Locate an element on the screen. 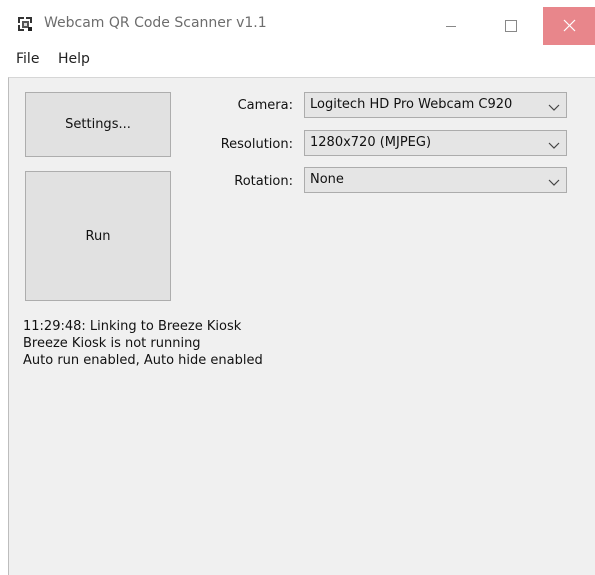  resolution-label: Resolution: is located at coordinates (256, 144).